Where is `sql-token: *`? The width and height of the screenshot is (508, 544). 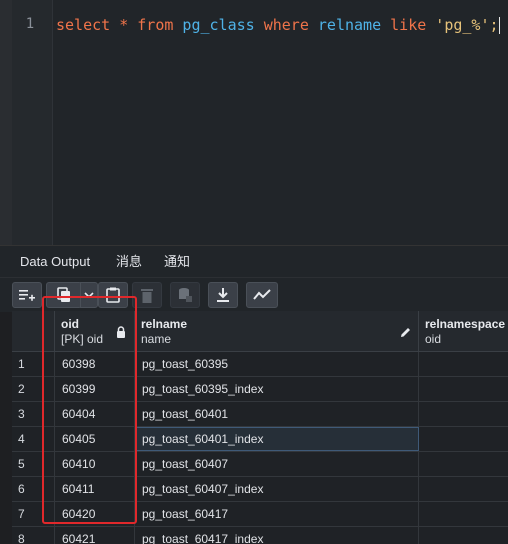
sql-token: * is located at coordinates (124, 25).